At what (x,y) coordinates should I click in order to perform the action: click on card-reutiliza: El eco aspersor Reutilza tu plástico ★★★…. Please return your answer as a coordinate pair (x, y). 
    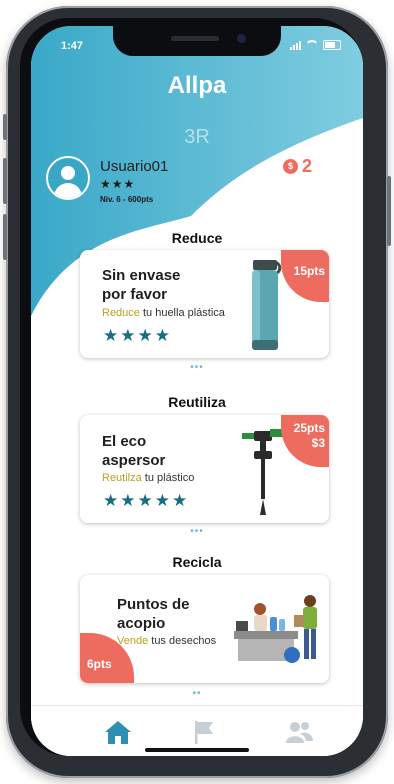
    Looking at the image, I should click on (204, 469).